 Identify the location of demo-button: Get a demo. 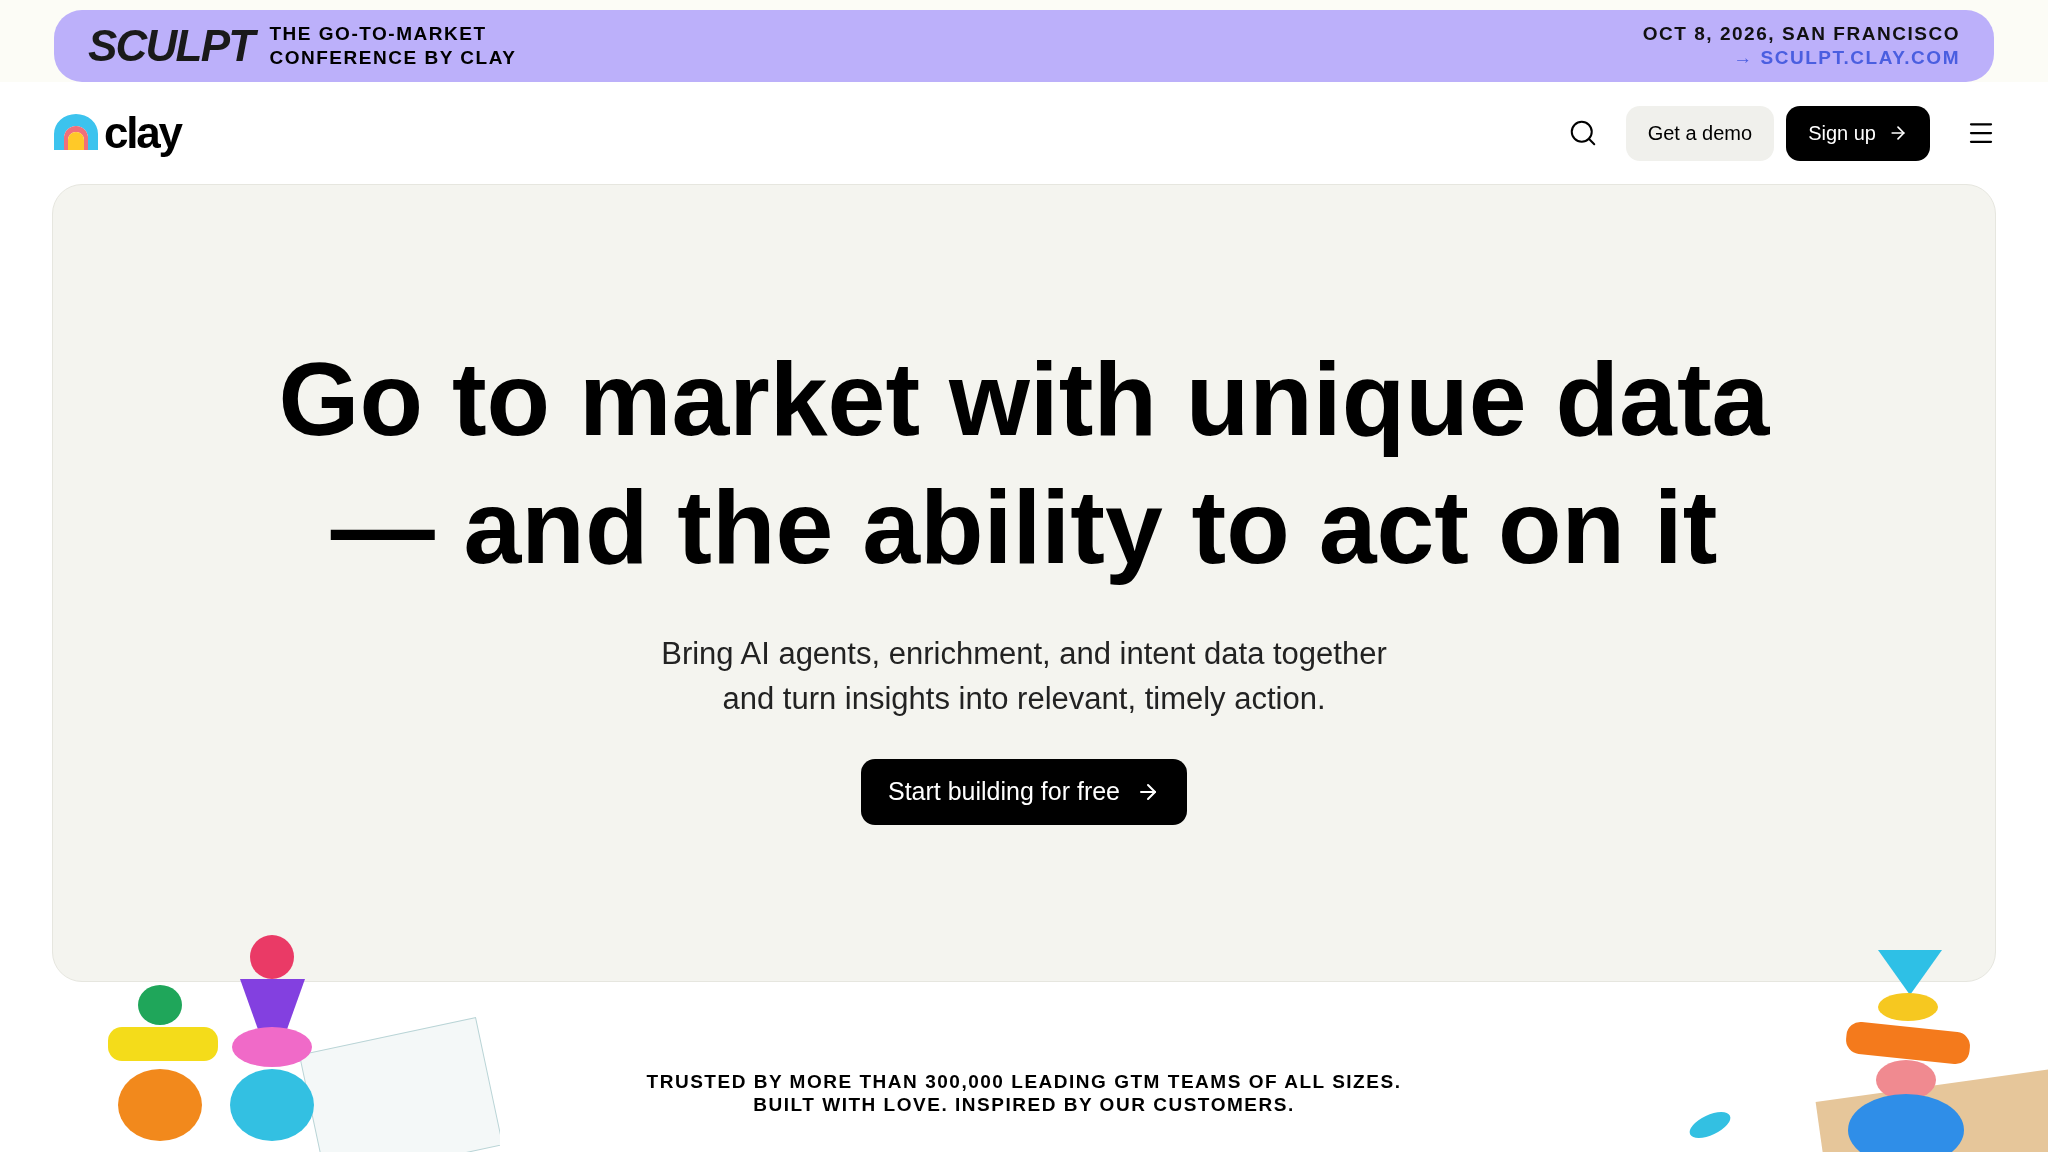
(1700, 133).